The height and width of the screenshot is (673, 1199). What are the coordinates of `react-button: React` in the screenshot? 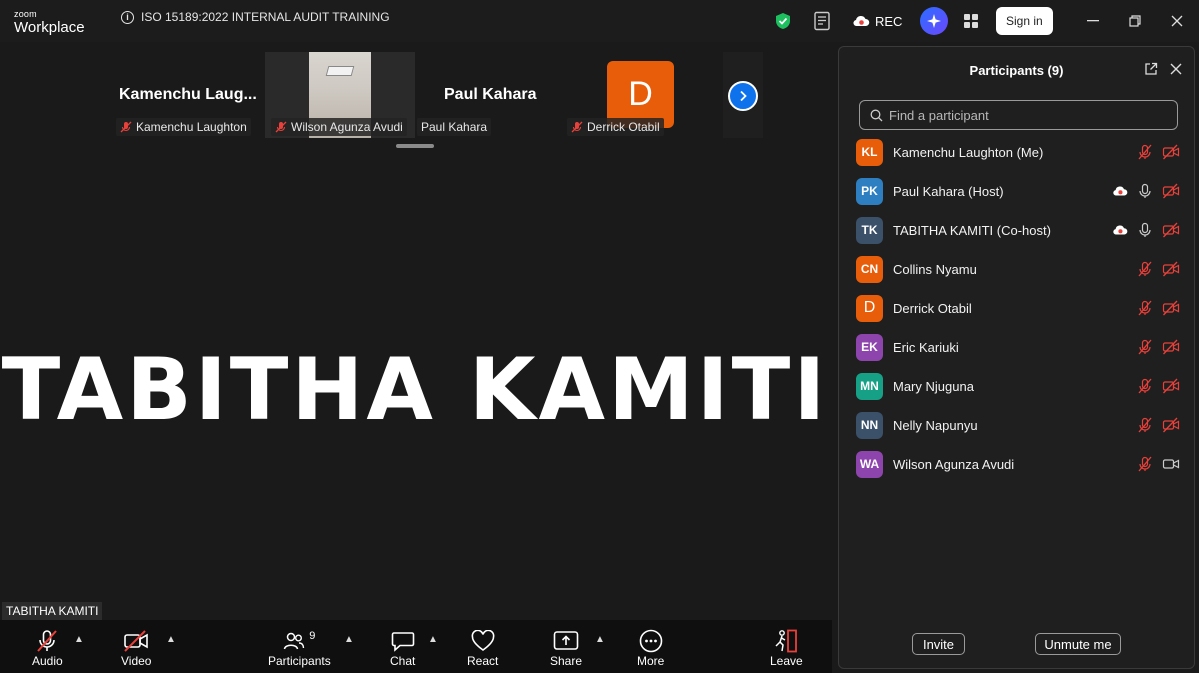 It's located at (482, 648).